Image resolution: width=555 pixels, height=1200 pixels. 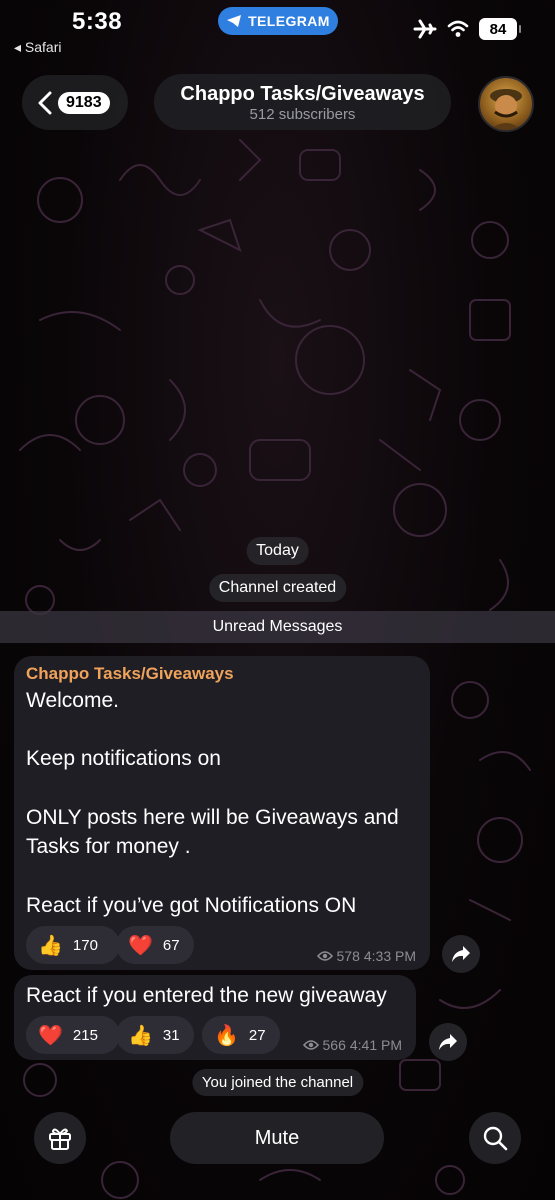 What do you see at coordinates (302, 114) in the screenshot?
I see `subscriber-count: 512 subscribers` at bounding box center [302, 114].